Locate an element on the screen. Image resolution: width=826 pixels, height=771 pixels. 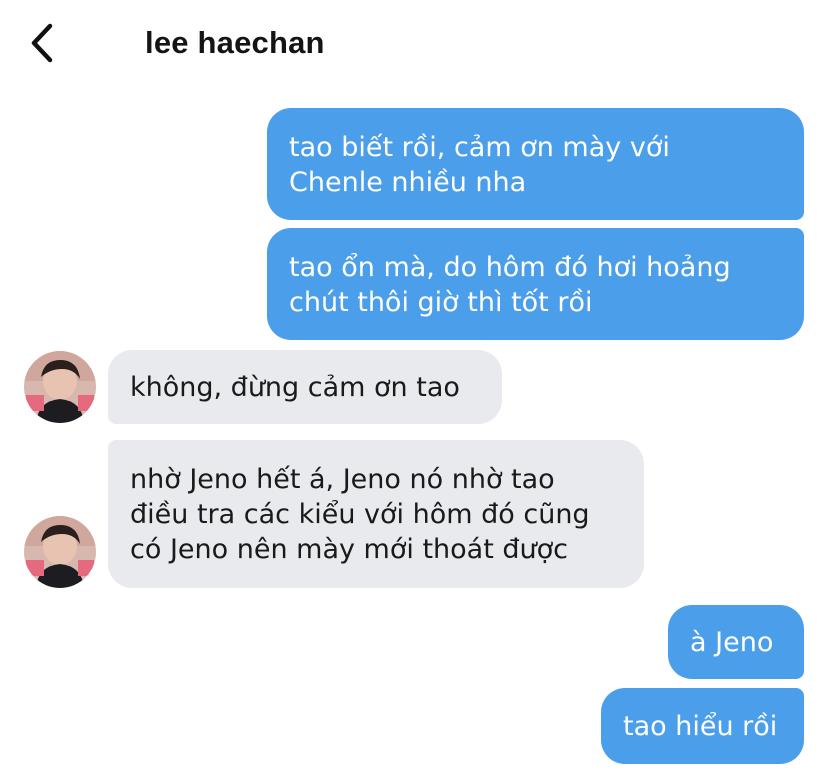
back-button is located at coordinates (44, 43).